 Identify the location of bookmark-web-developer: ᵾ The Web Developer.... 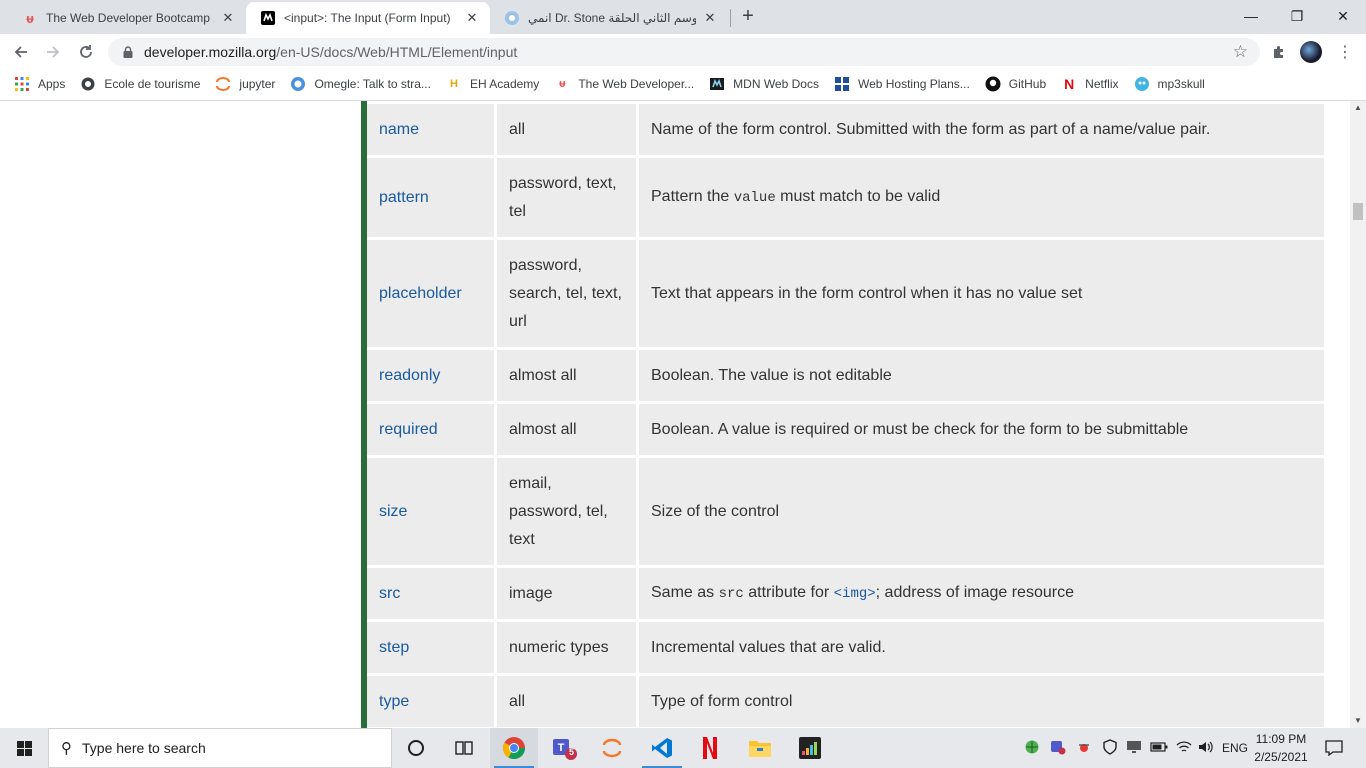
(624, 84).